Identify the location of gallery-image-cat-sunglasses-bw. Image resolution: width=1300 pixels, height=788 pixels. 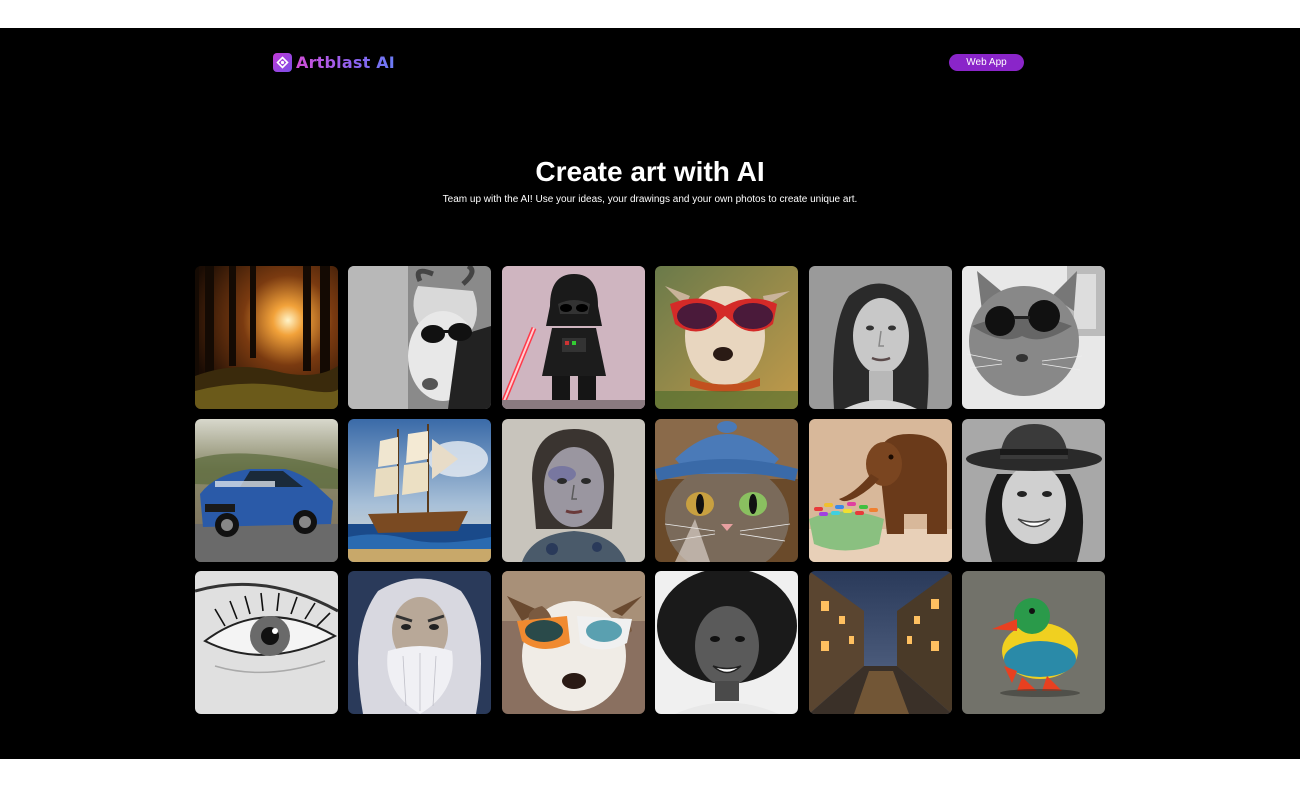
(1033, 337).